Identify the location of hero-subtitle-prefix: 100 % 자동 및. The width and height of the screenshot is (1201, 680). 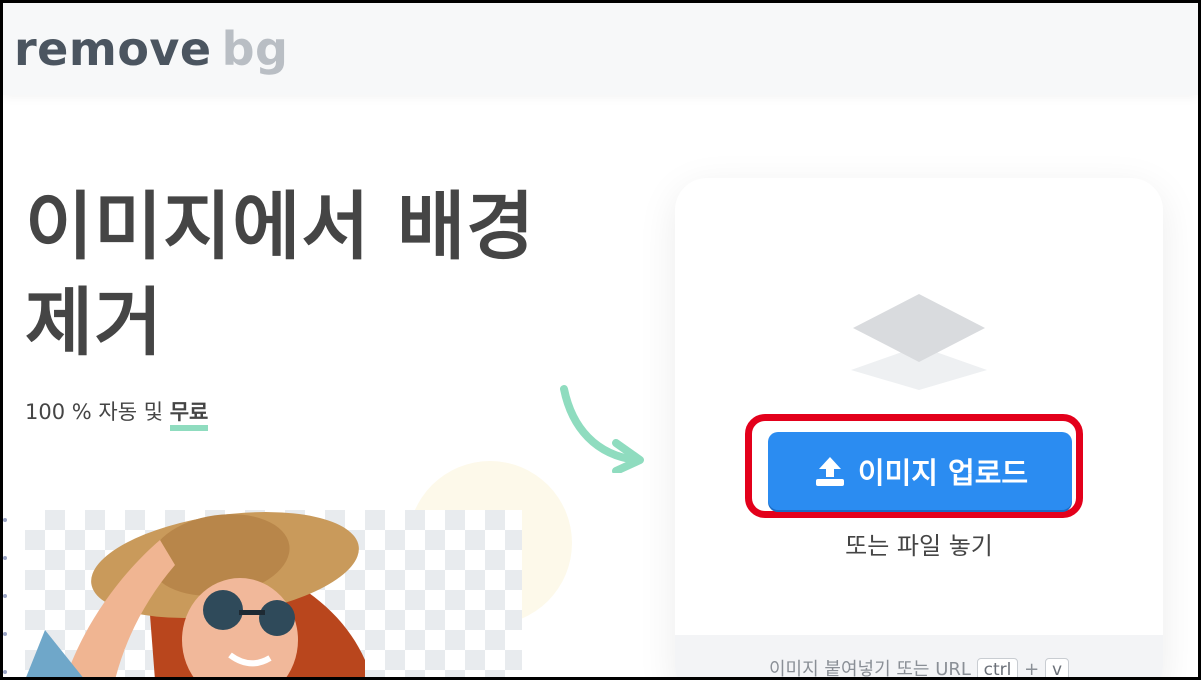
(94, 412).